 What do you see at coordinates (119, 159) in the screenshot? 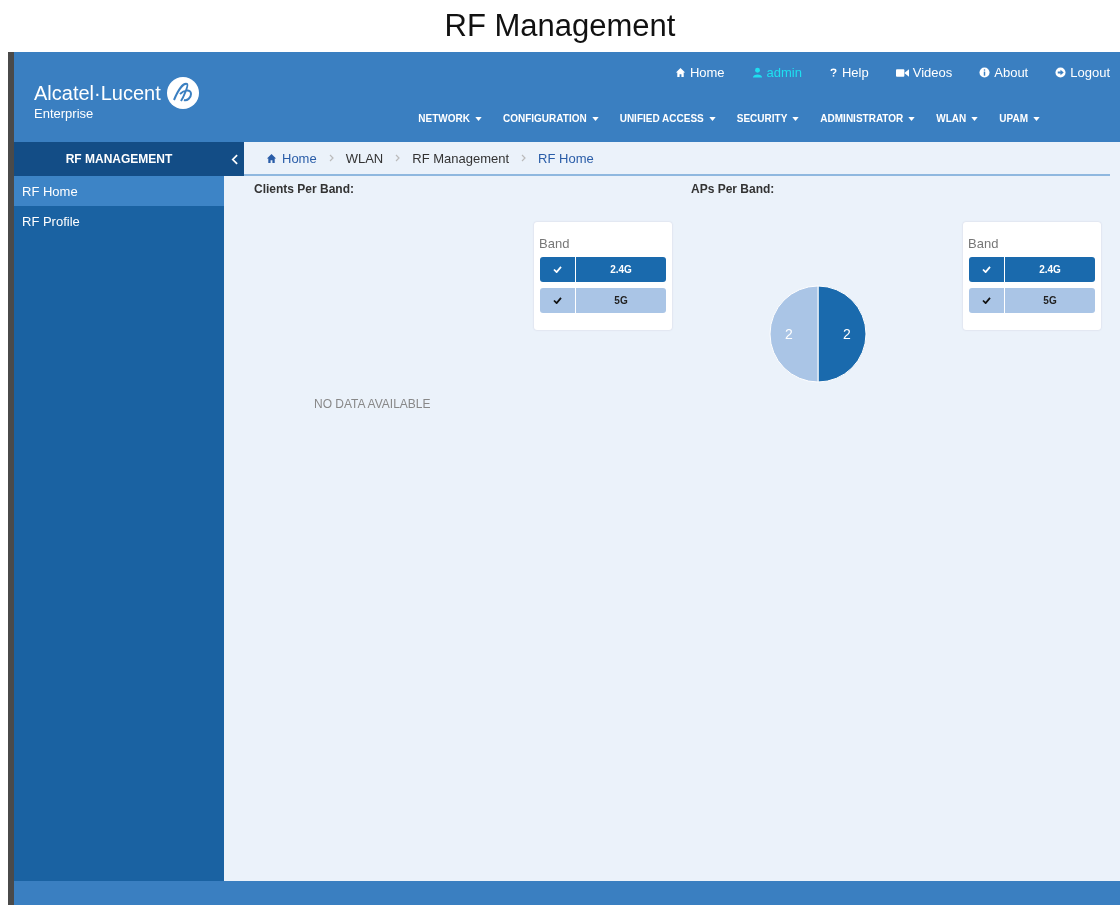
I see `sidebar-title: RF MANAGEMENT` at bounding box center [119, 159].